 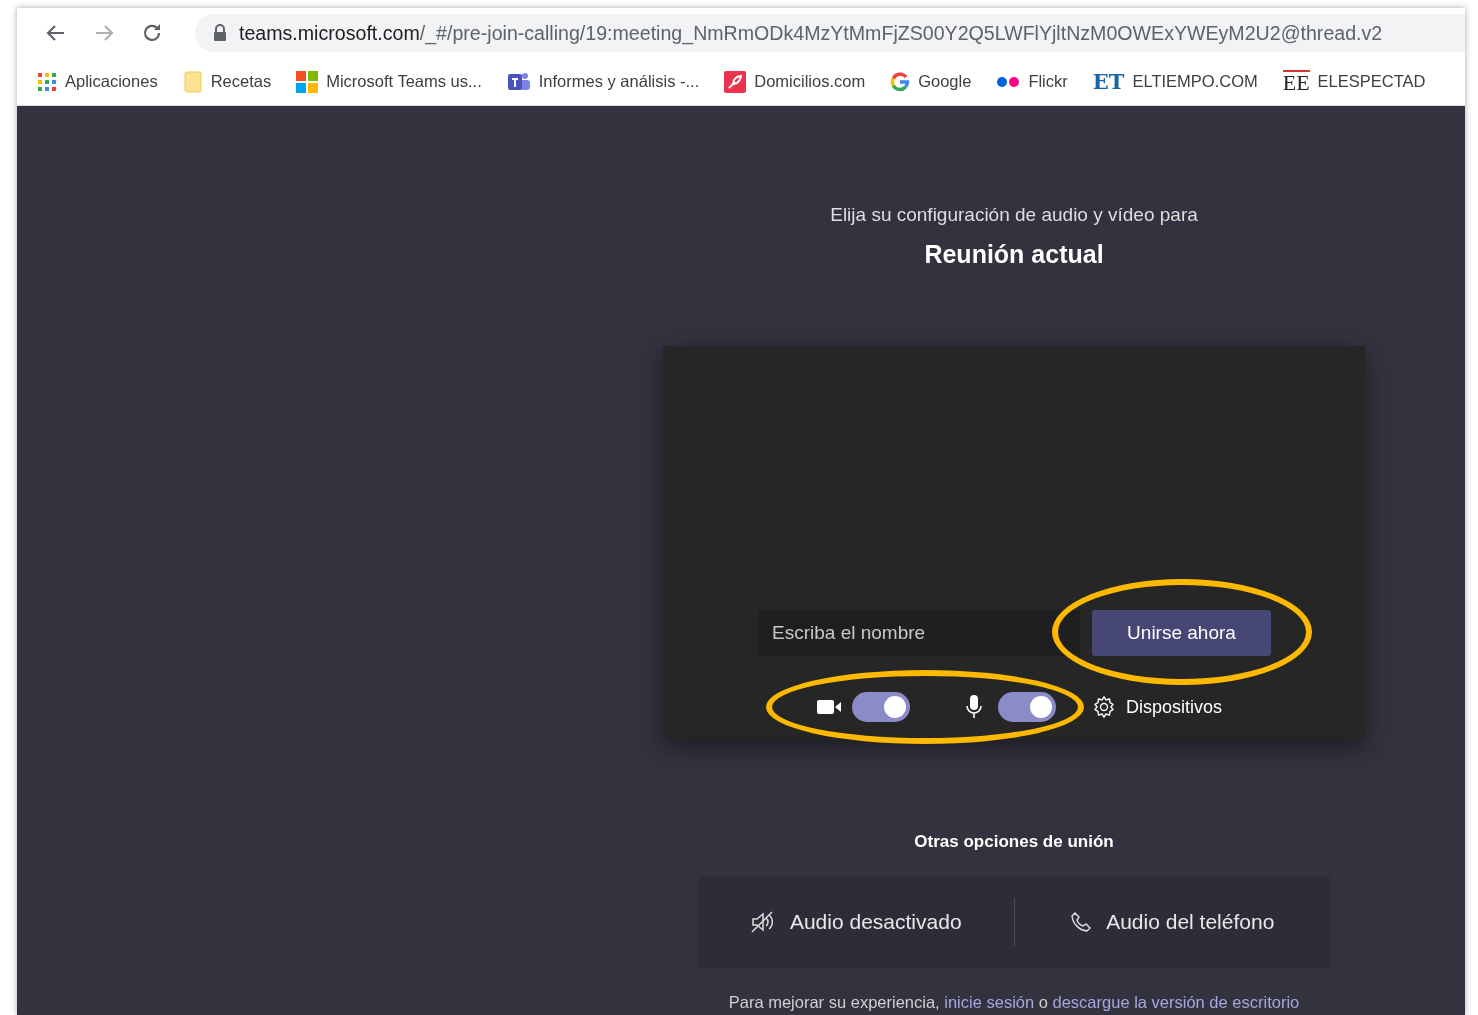 I want to click on bookmark-link: EE ELESPECTAD, so click(x=1354, y=81).